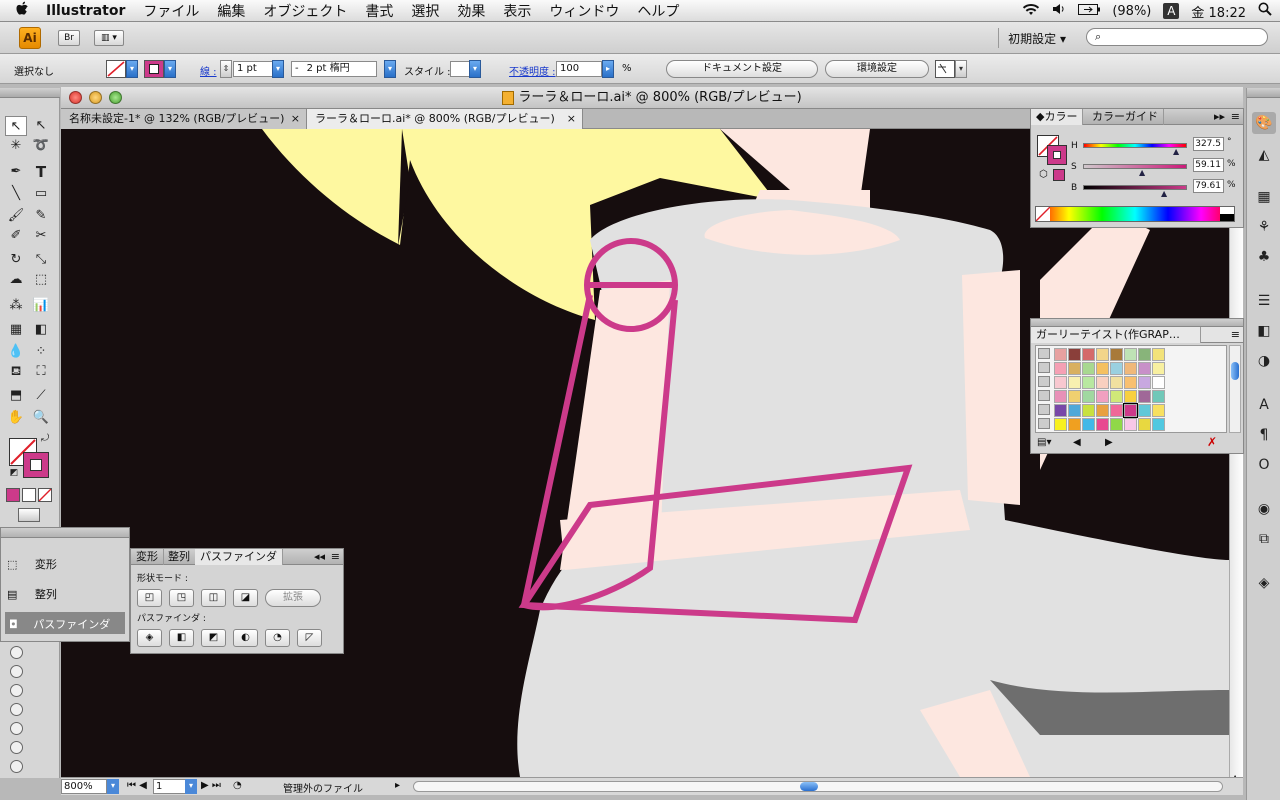  I want to click on transparency-icon: ◑, so click(1264, 361).